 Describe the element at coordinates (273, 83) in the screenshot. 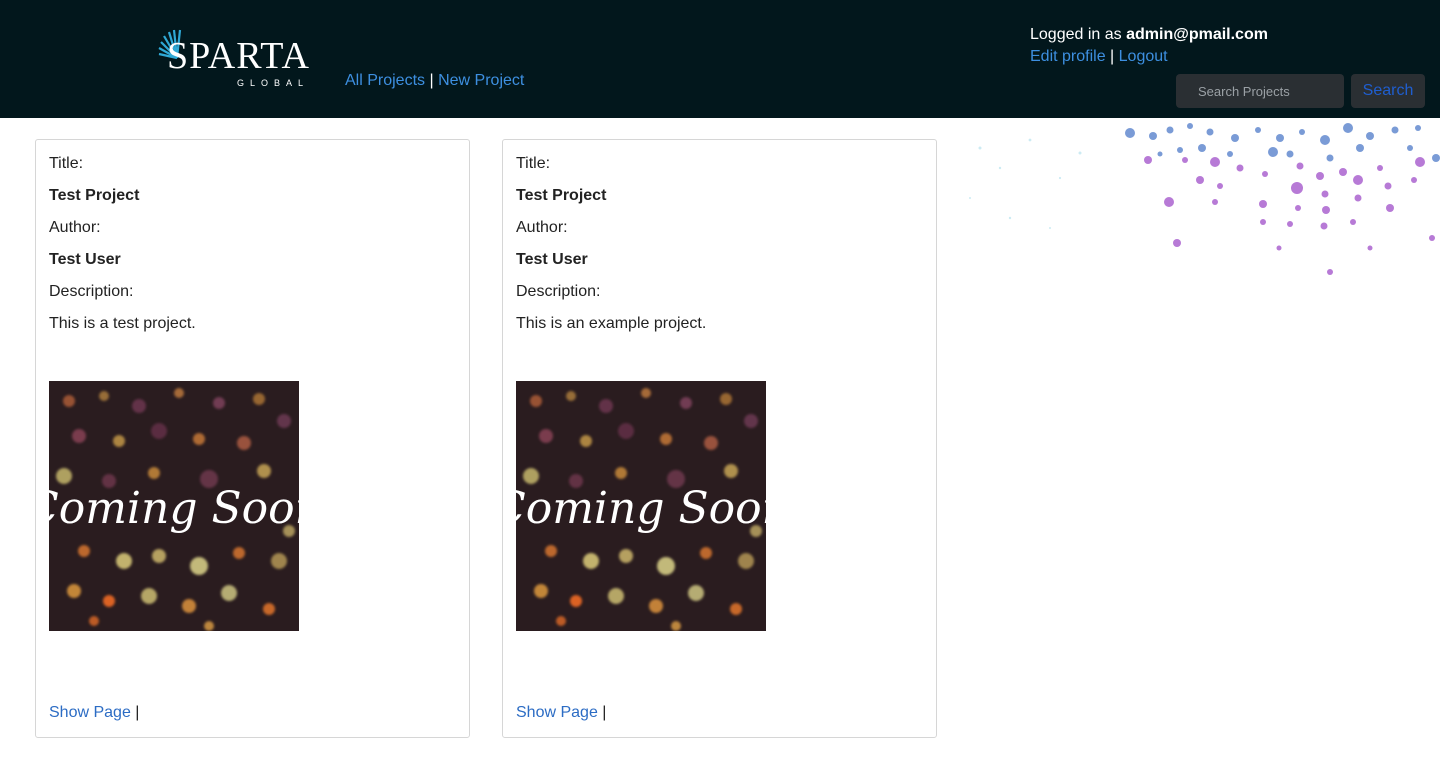

I see `logo-subtitle: GLOBAL` at that location.